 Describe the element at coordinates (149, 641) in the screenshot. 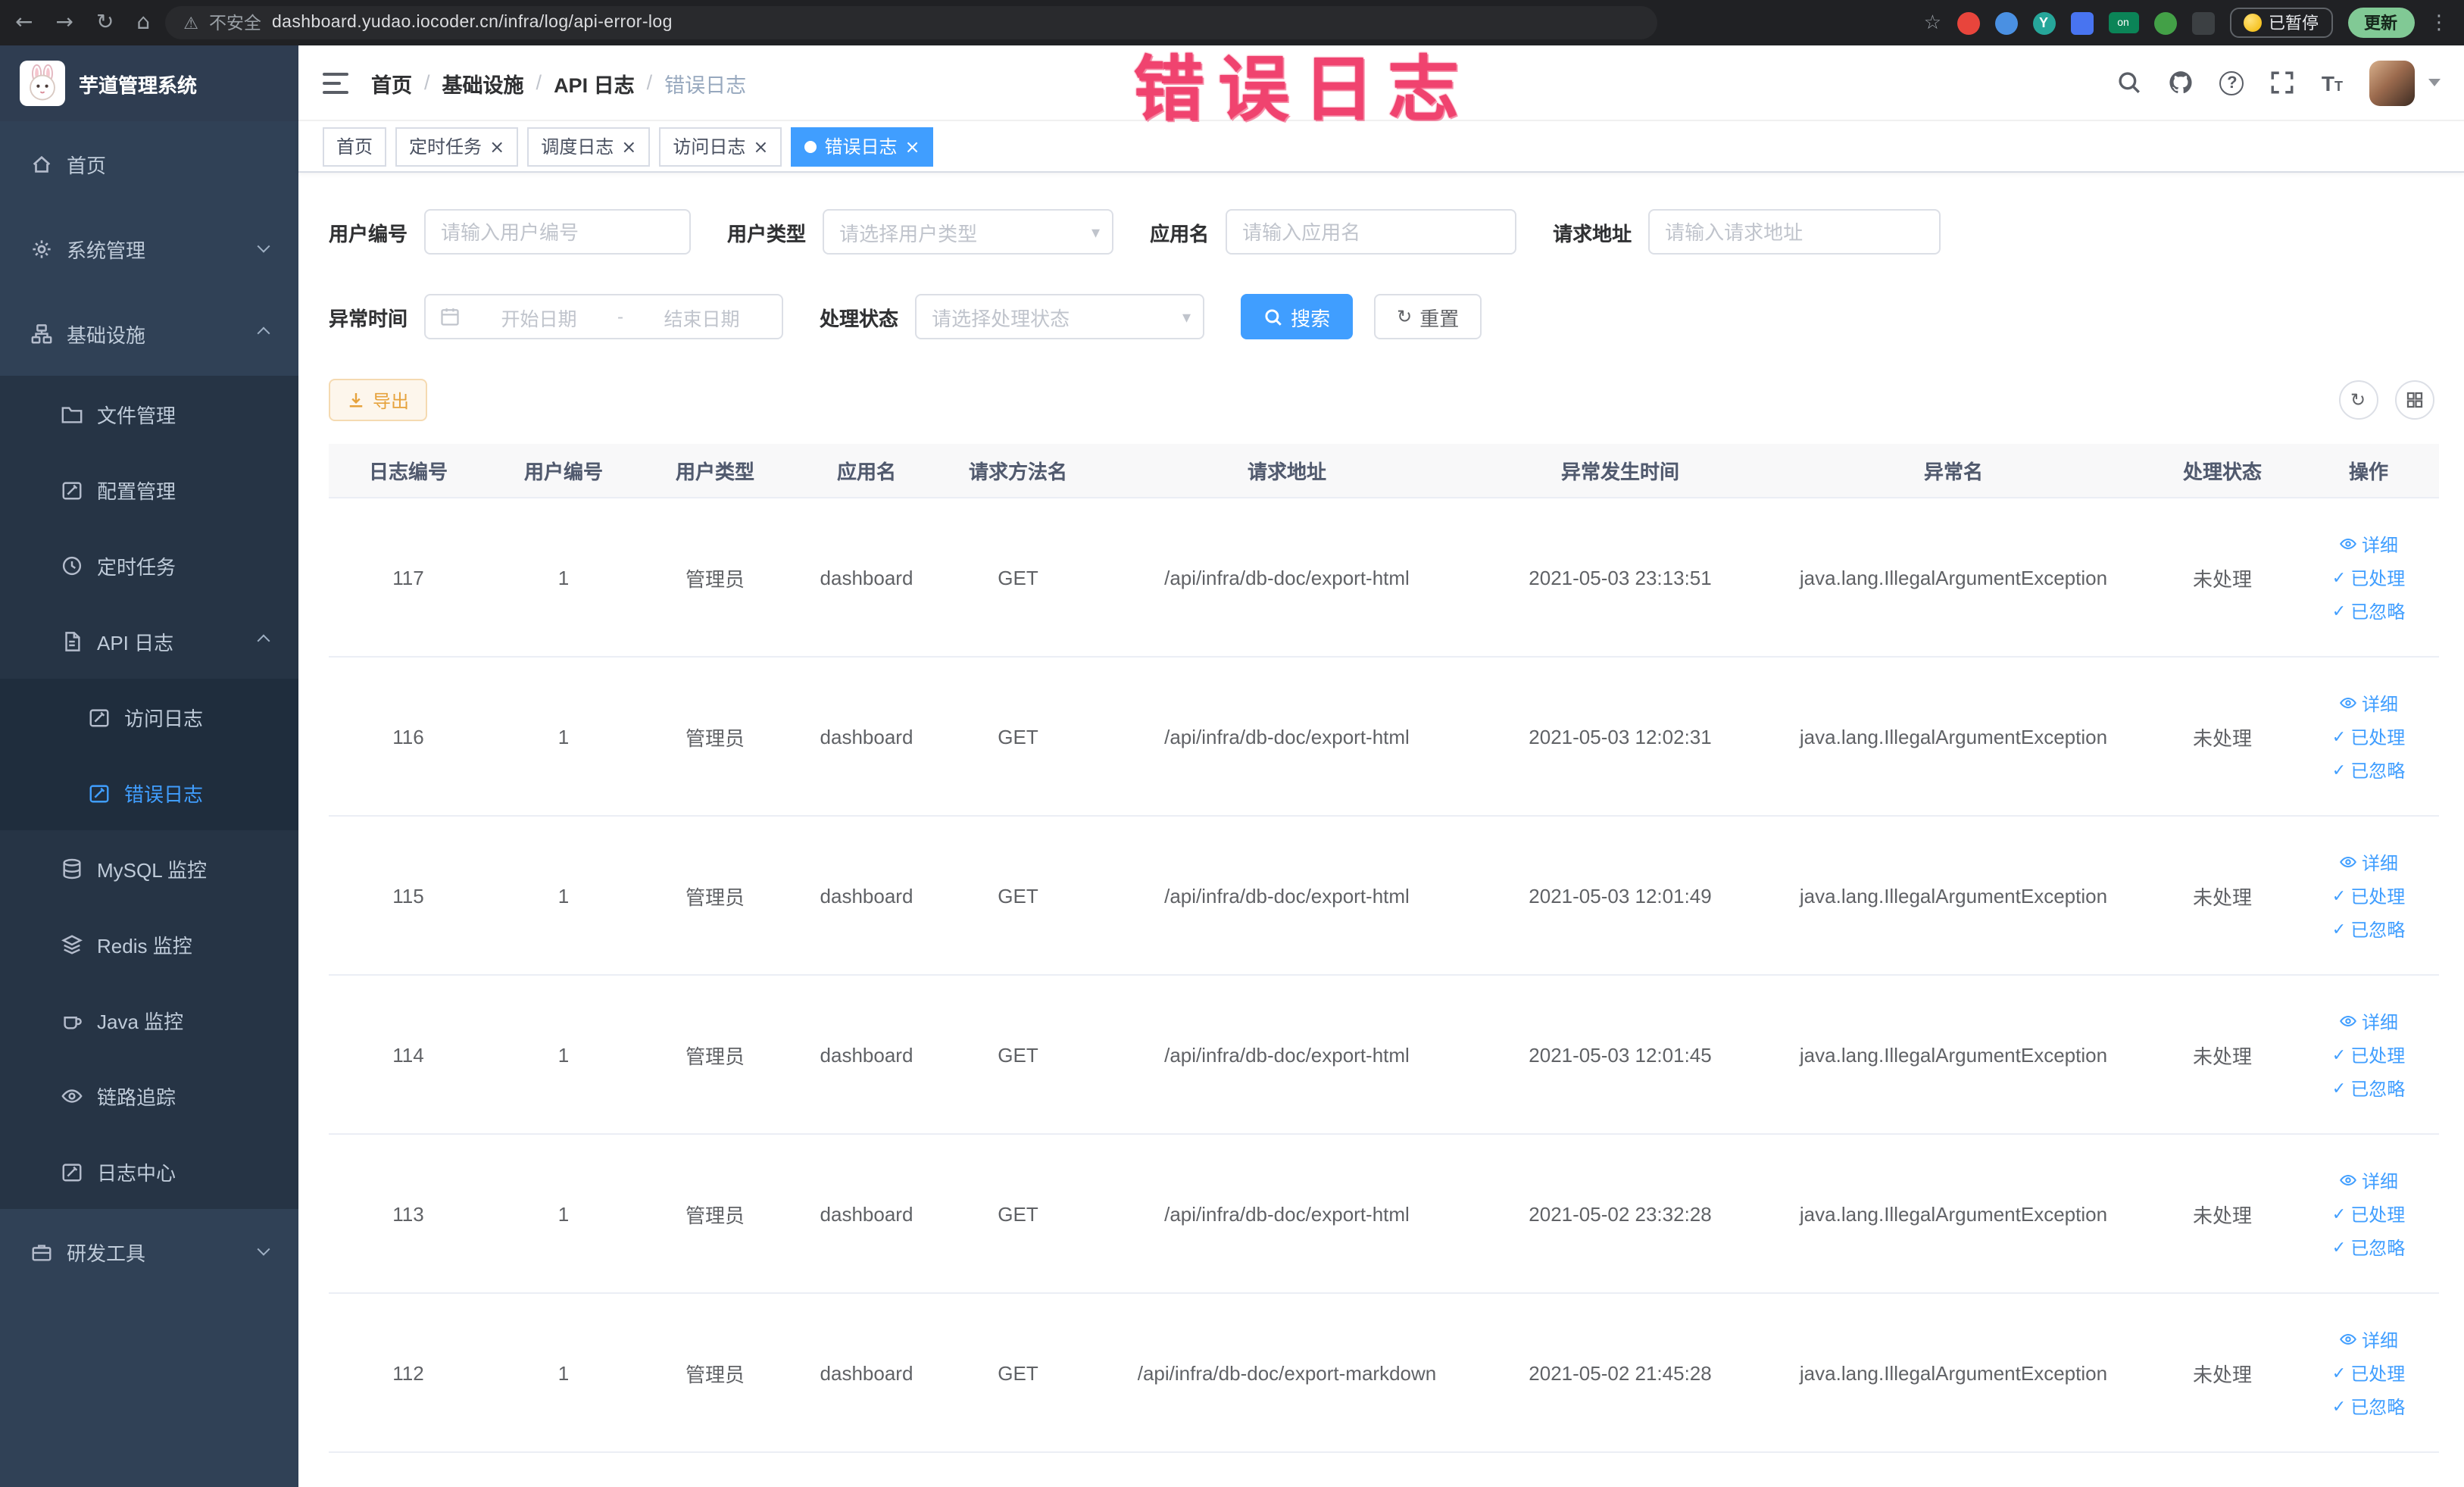

I see `sidebar-item-api-logs: API 日志` at that location.